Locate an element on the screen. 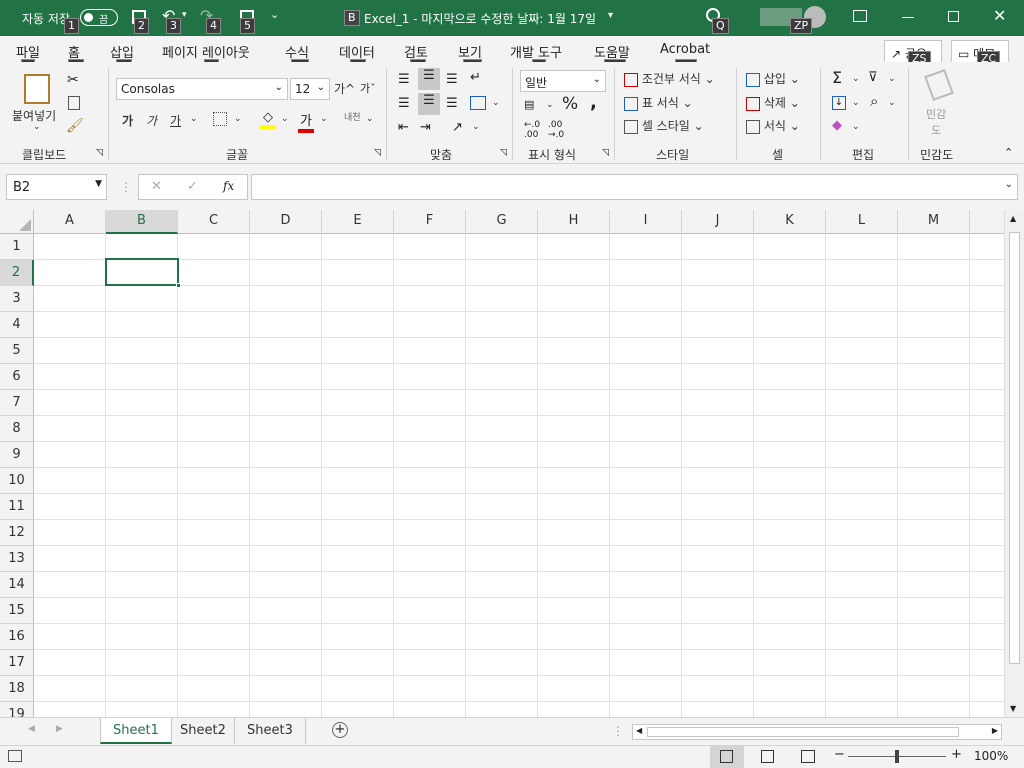 The width and height of the screenshot is (1024, 768). scroll-down-icon: ▼ is located at coordinates (1013, 708).